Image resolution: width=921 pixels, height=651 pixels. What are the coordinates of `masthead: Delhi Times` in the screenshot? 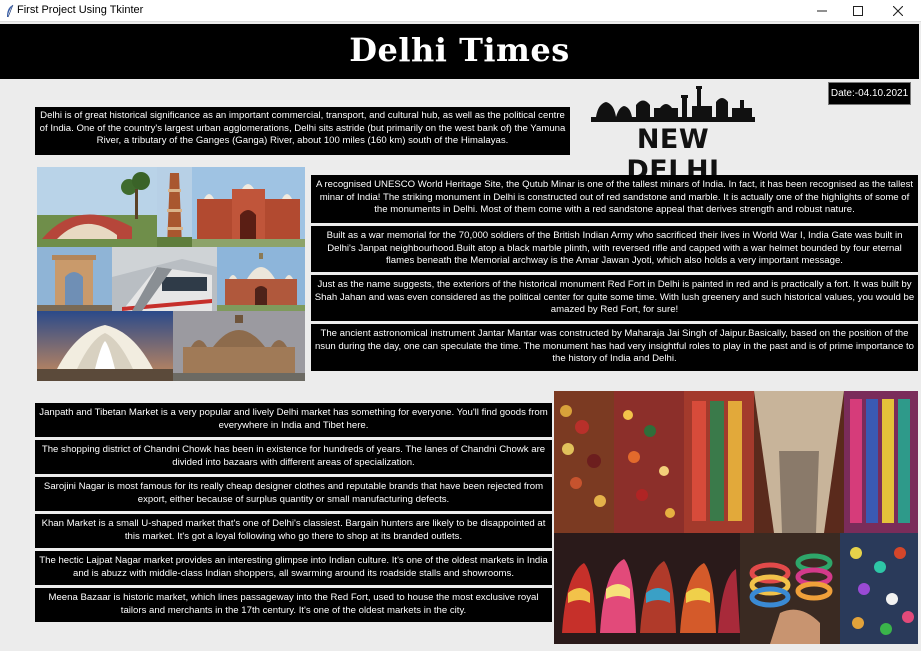 It's located at (459, 51).